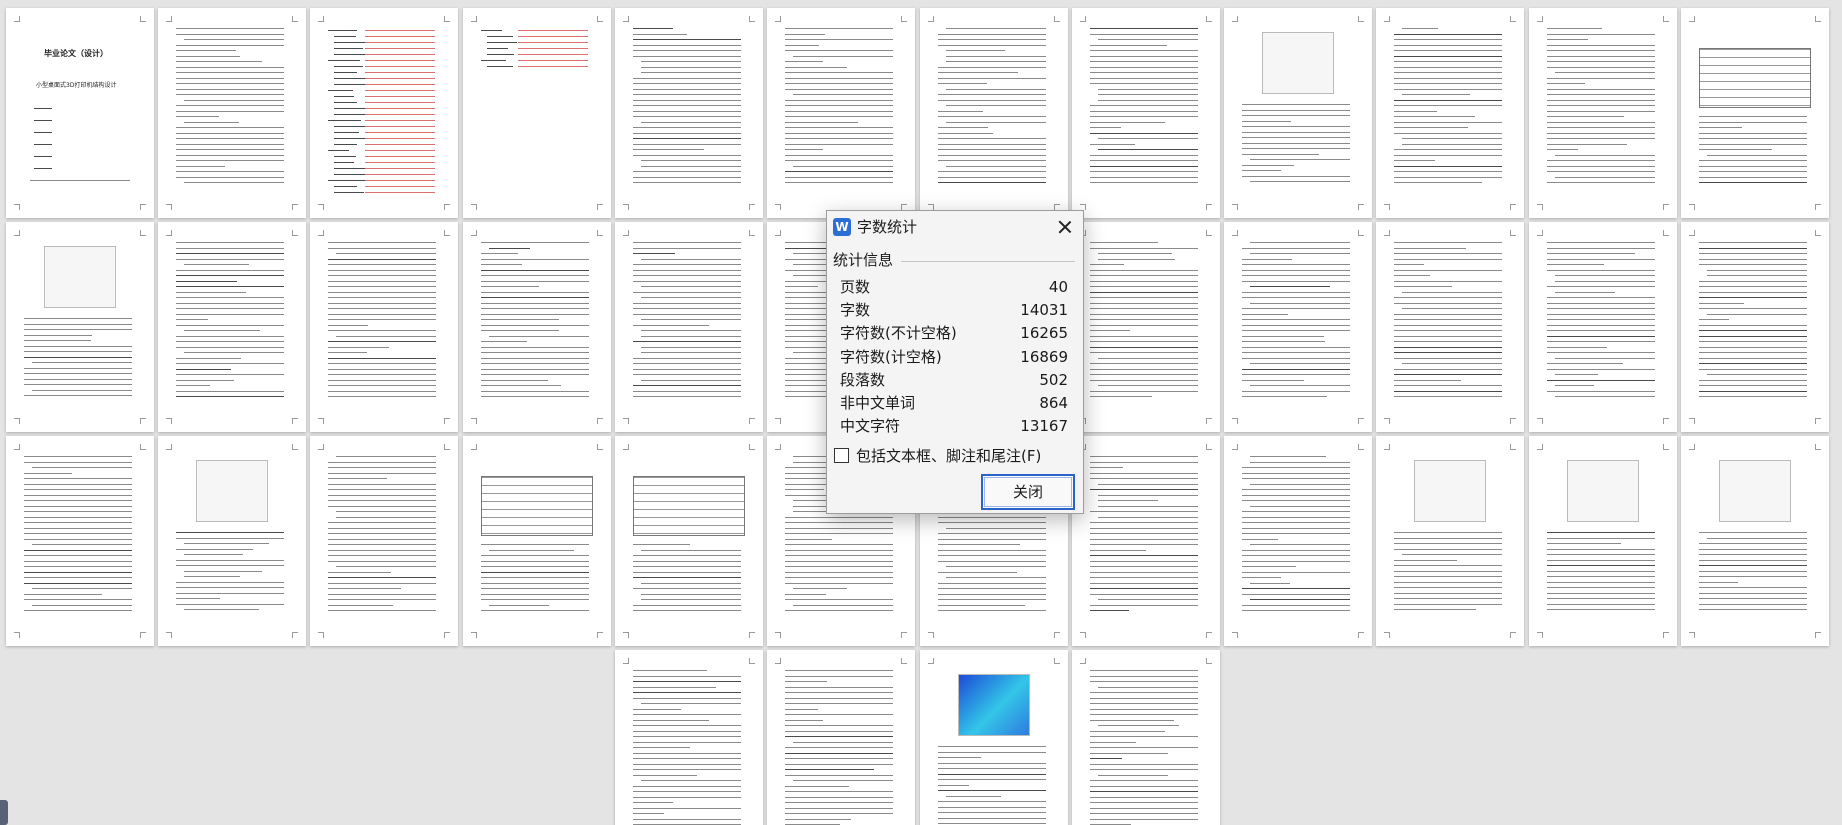  I want to click on close-button: 关闭, so click(1028, 492).